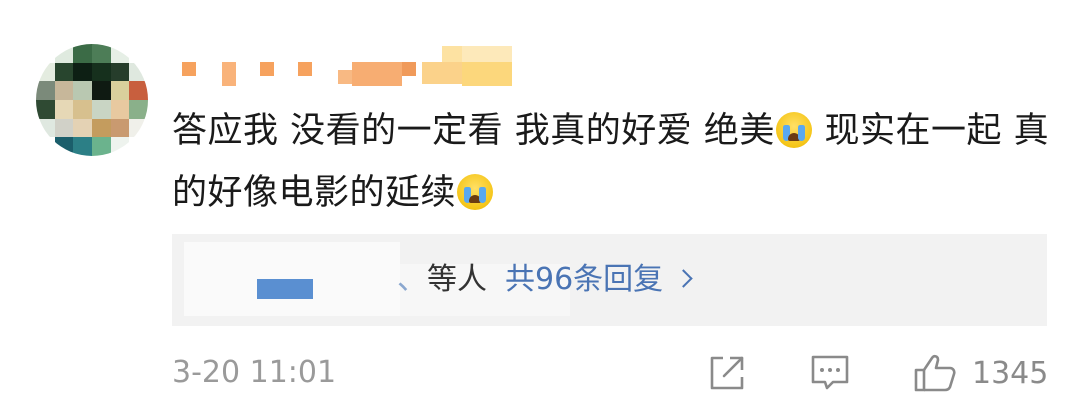 Image resolution: width=1080 pixels, height=407 pixels. I want to click on share-icon, so click(727, 373).